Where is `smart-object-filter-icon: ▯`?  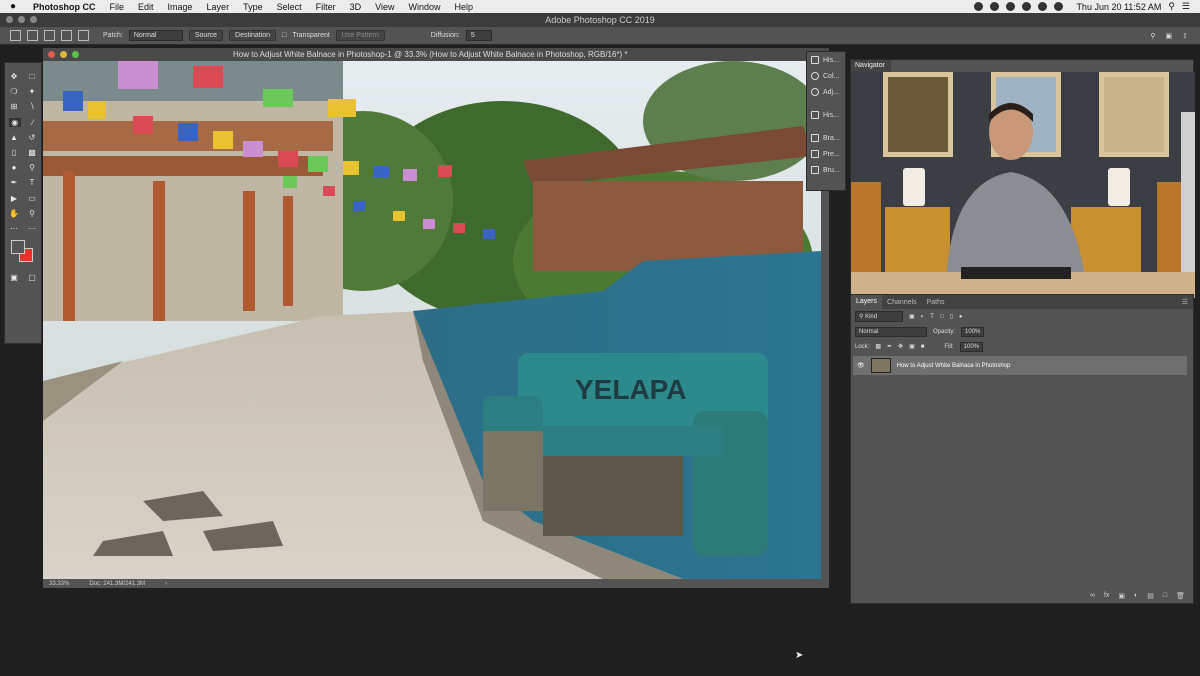 smart-object-filter-icon: ▯ is located at coordinates (951, 316).